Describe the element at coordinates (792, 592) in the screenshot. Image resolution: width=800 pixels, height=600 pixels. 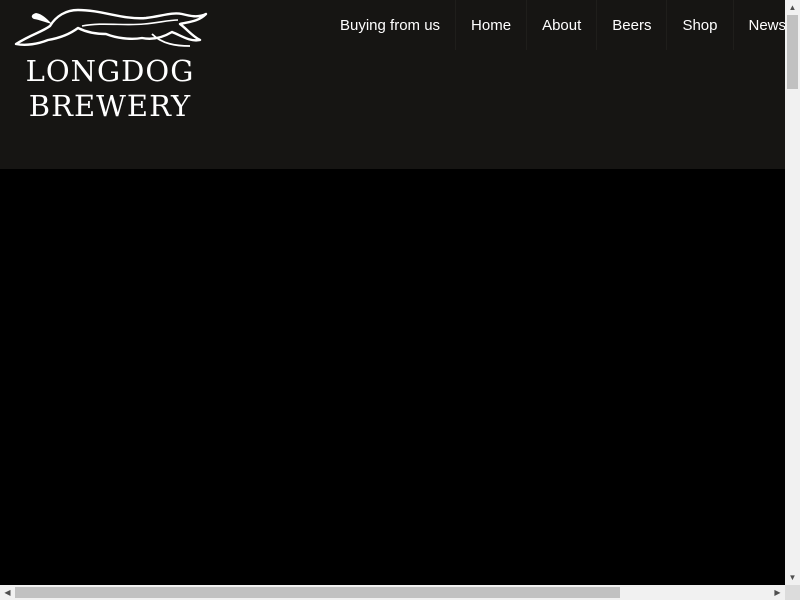
I see `scrollbar-corner` at that location.